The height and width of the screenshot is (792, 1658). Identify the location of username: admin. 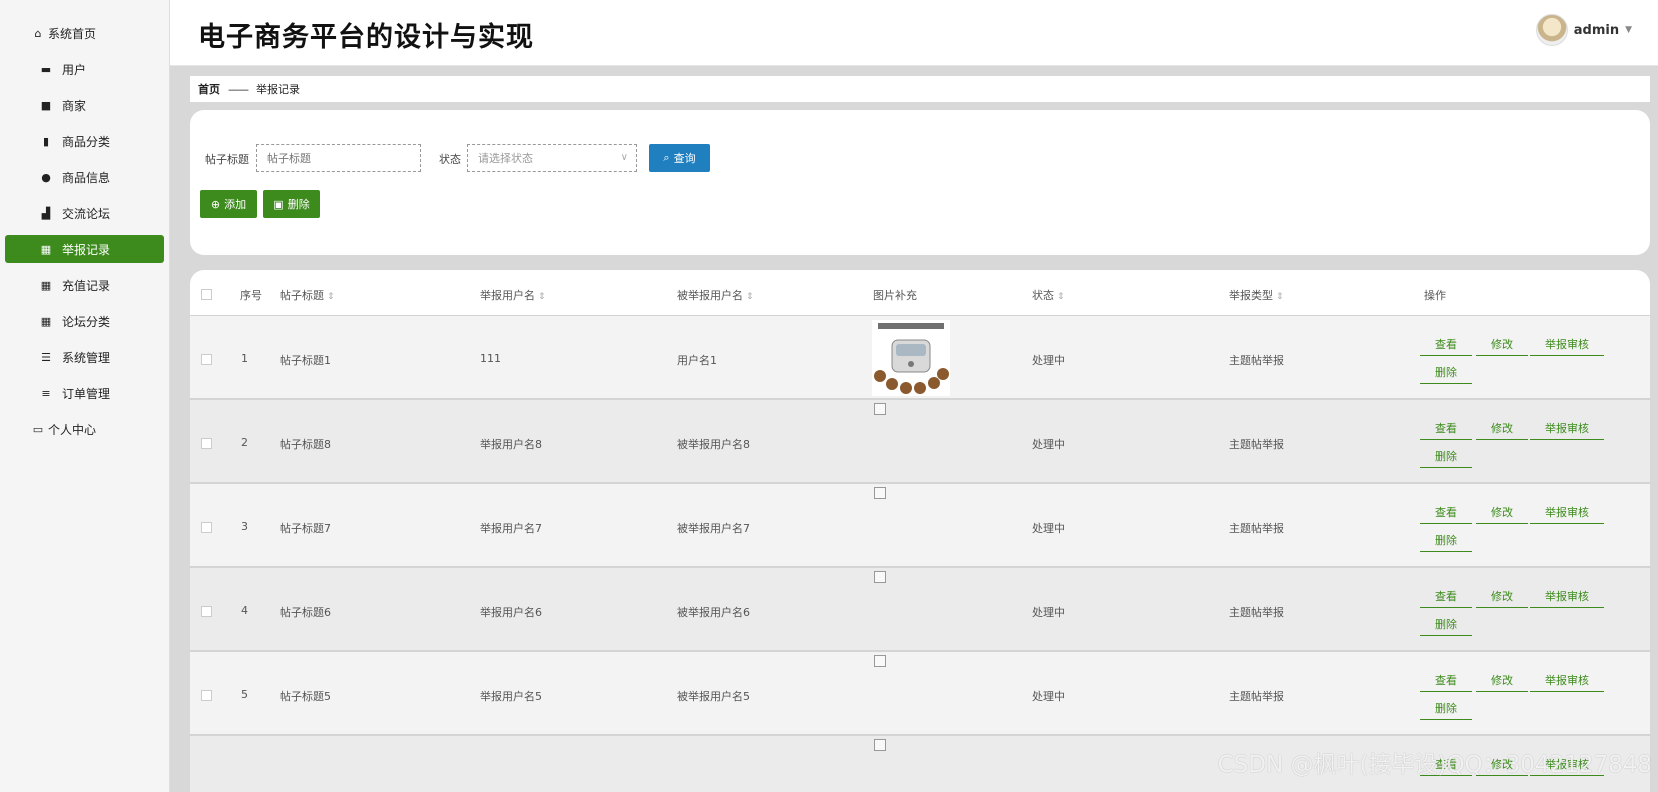
(1596, 30).